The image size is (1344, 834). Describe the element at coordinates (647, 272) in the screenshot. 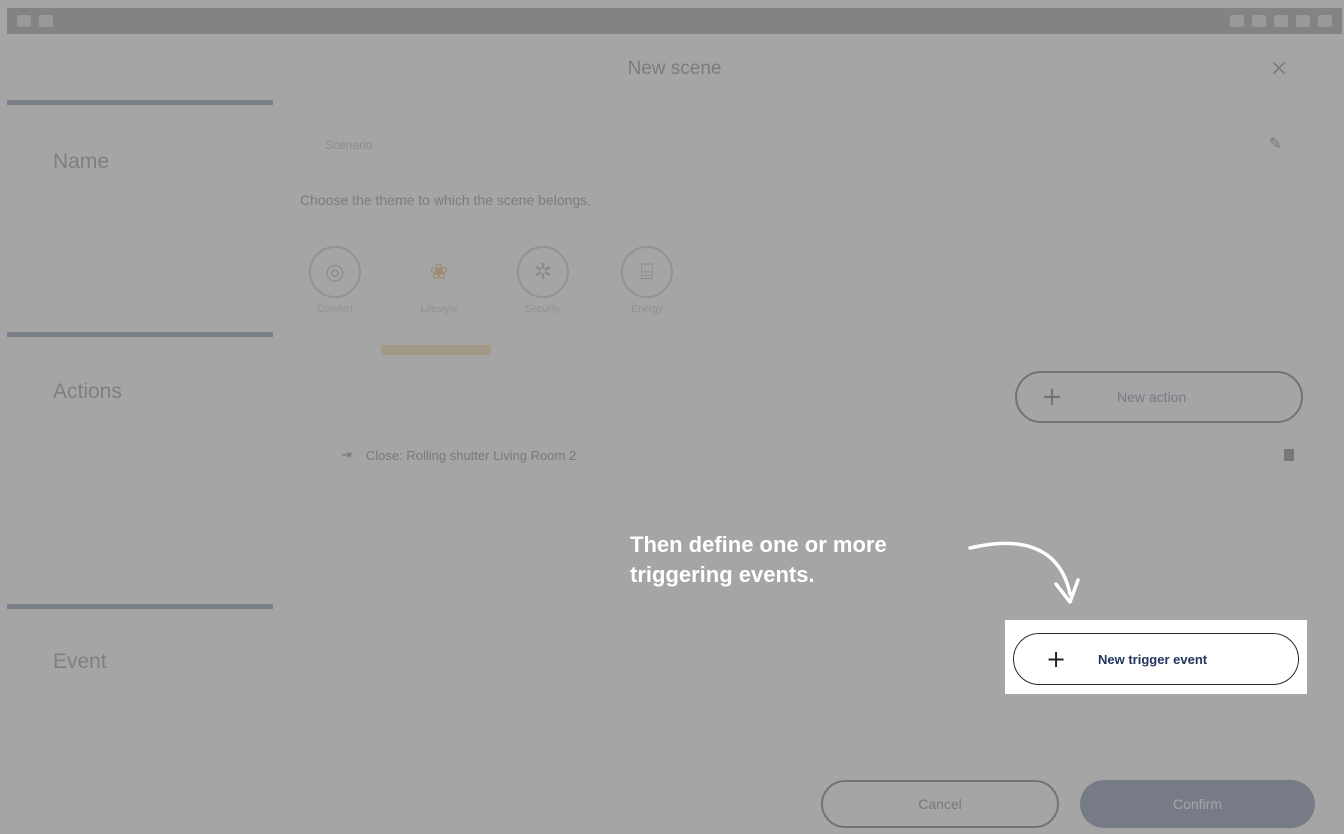

I see `energy-icon: ⌸` at that location.